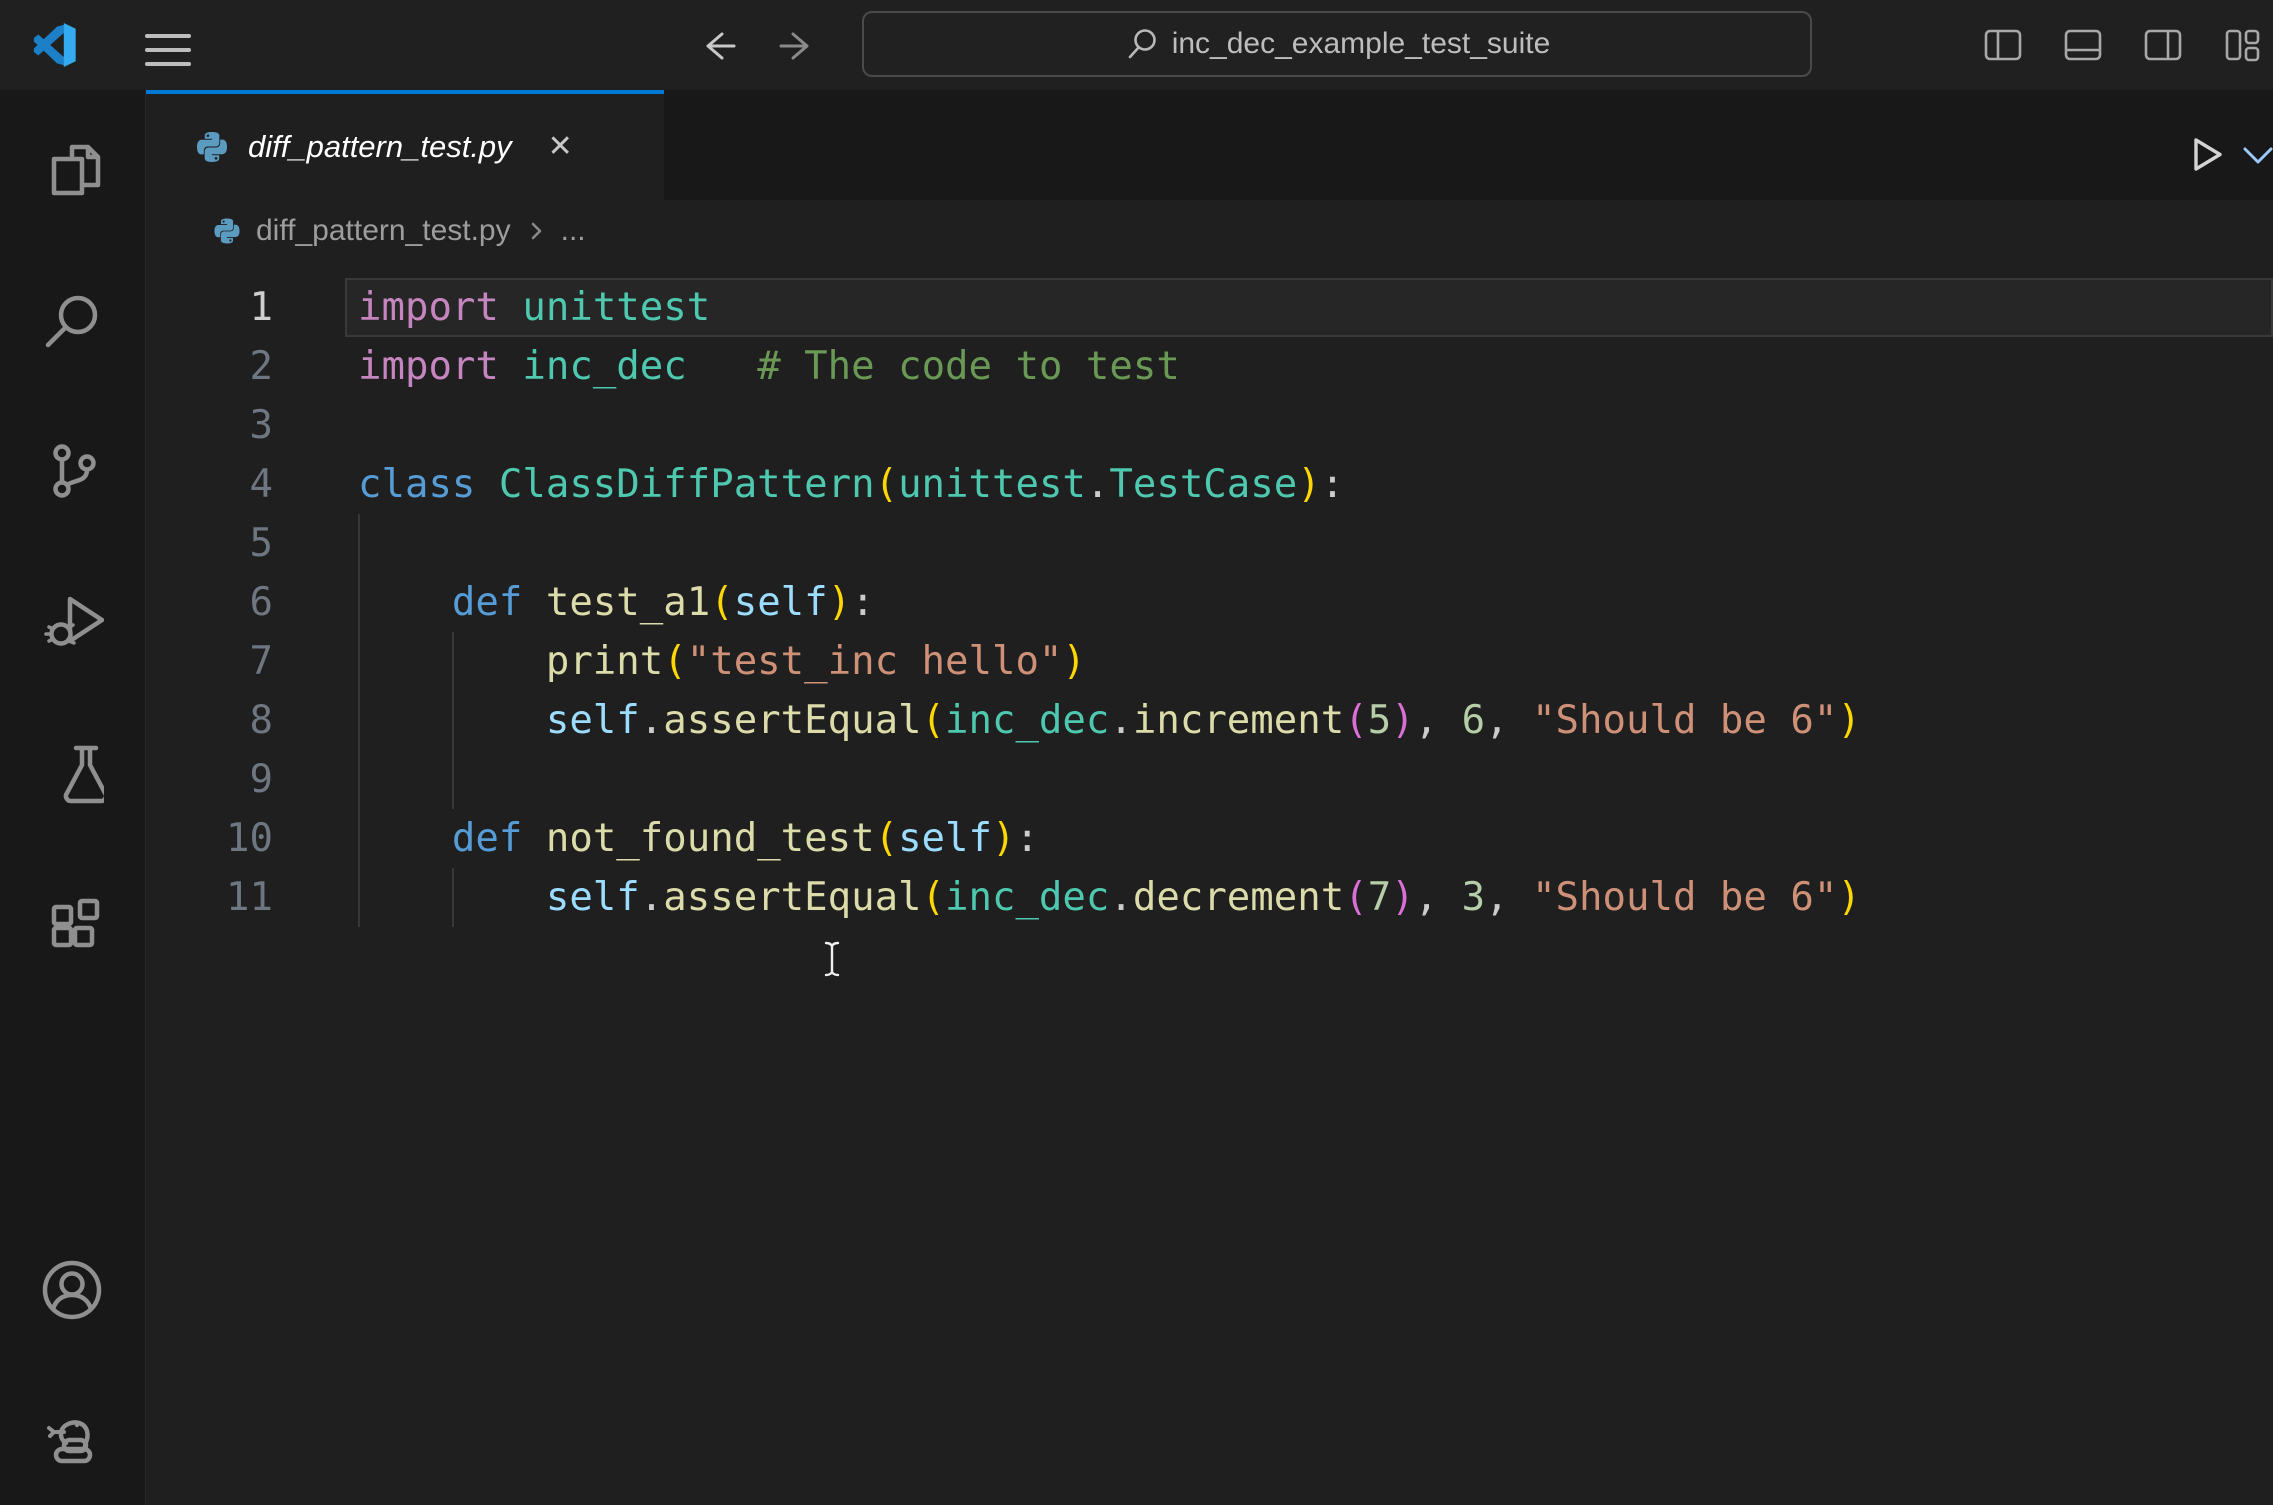 This screenshot has height=1505, width=2273. I want to click on toggle-panel-button, so click(2083, 45).